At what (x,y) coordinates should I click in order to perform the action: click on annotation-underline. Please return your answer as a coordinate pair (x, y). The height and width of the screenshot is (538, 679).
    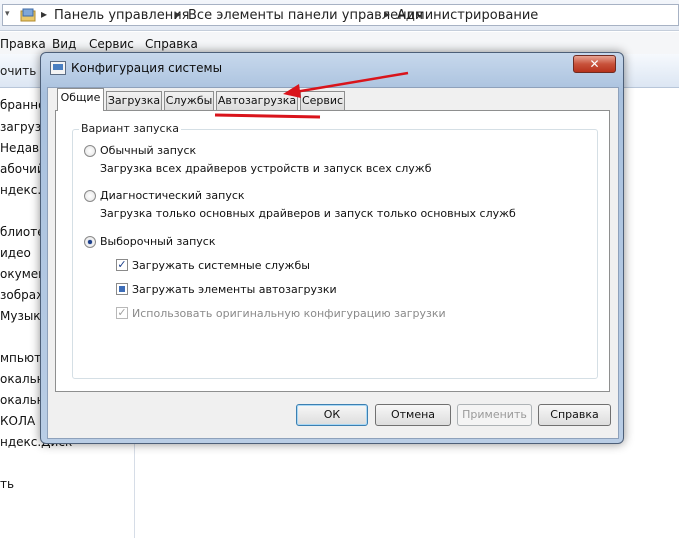
    Looking at the image, I should click on (267, 116).